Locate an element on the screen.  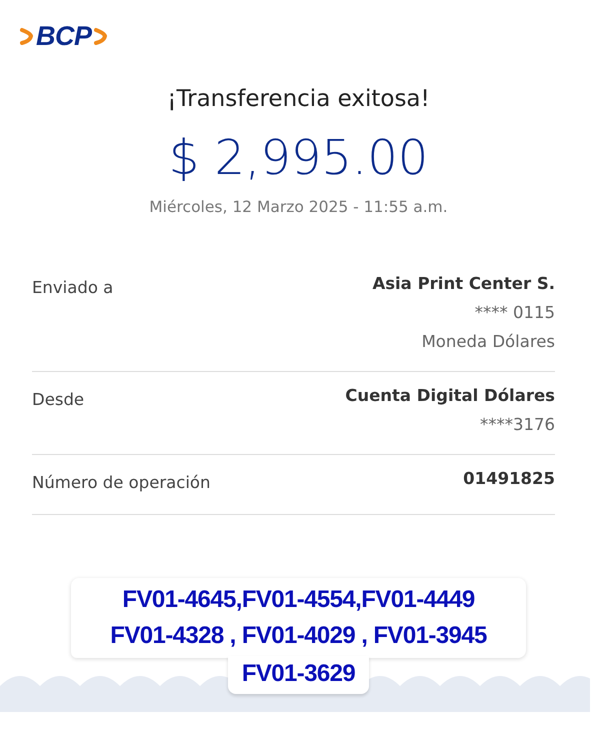
date: Miércoles, 12 Marzo 2025 - 11:55 a.m. is located at coordinates (298, 207).